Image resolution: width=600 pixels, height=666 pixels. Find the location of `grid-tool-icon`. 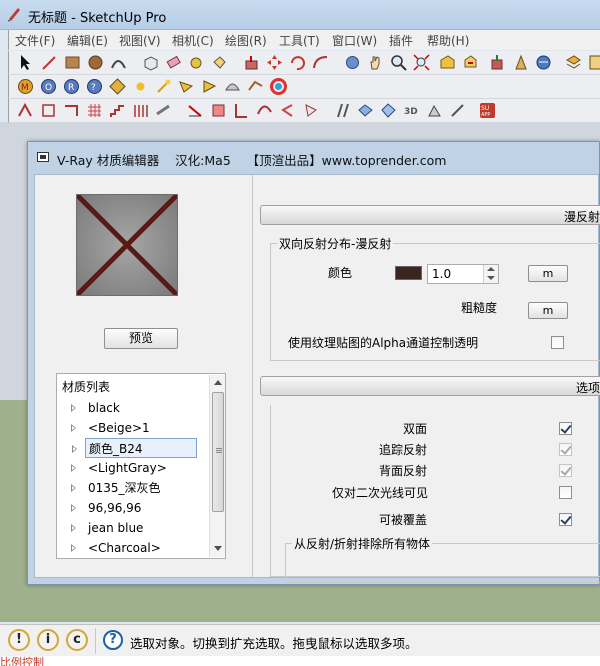

grid-tool-icon is located at coordinates (94, 110).